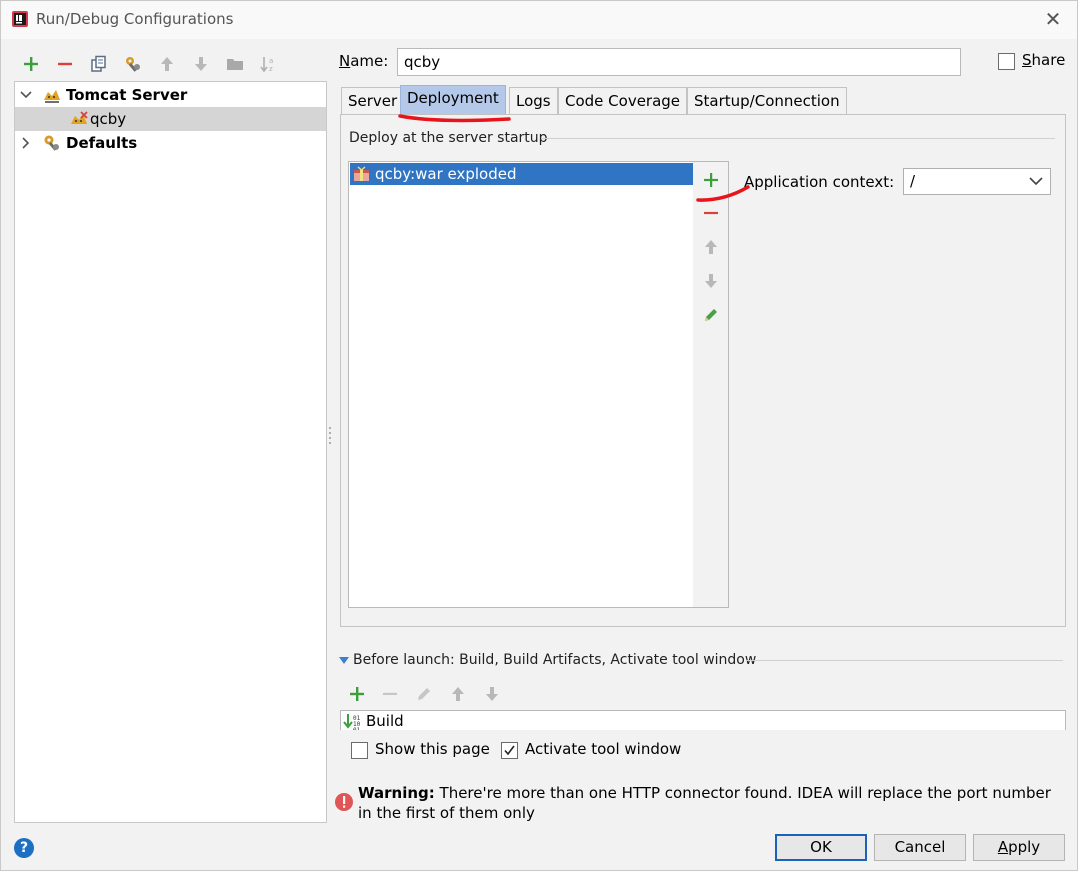 The width and height of the screenshot is (1078, 871). I want to click on tab-logs: Logs, so click(533, 100).